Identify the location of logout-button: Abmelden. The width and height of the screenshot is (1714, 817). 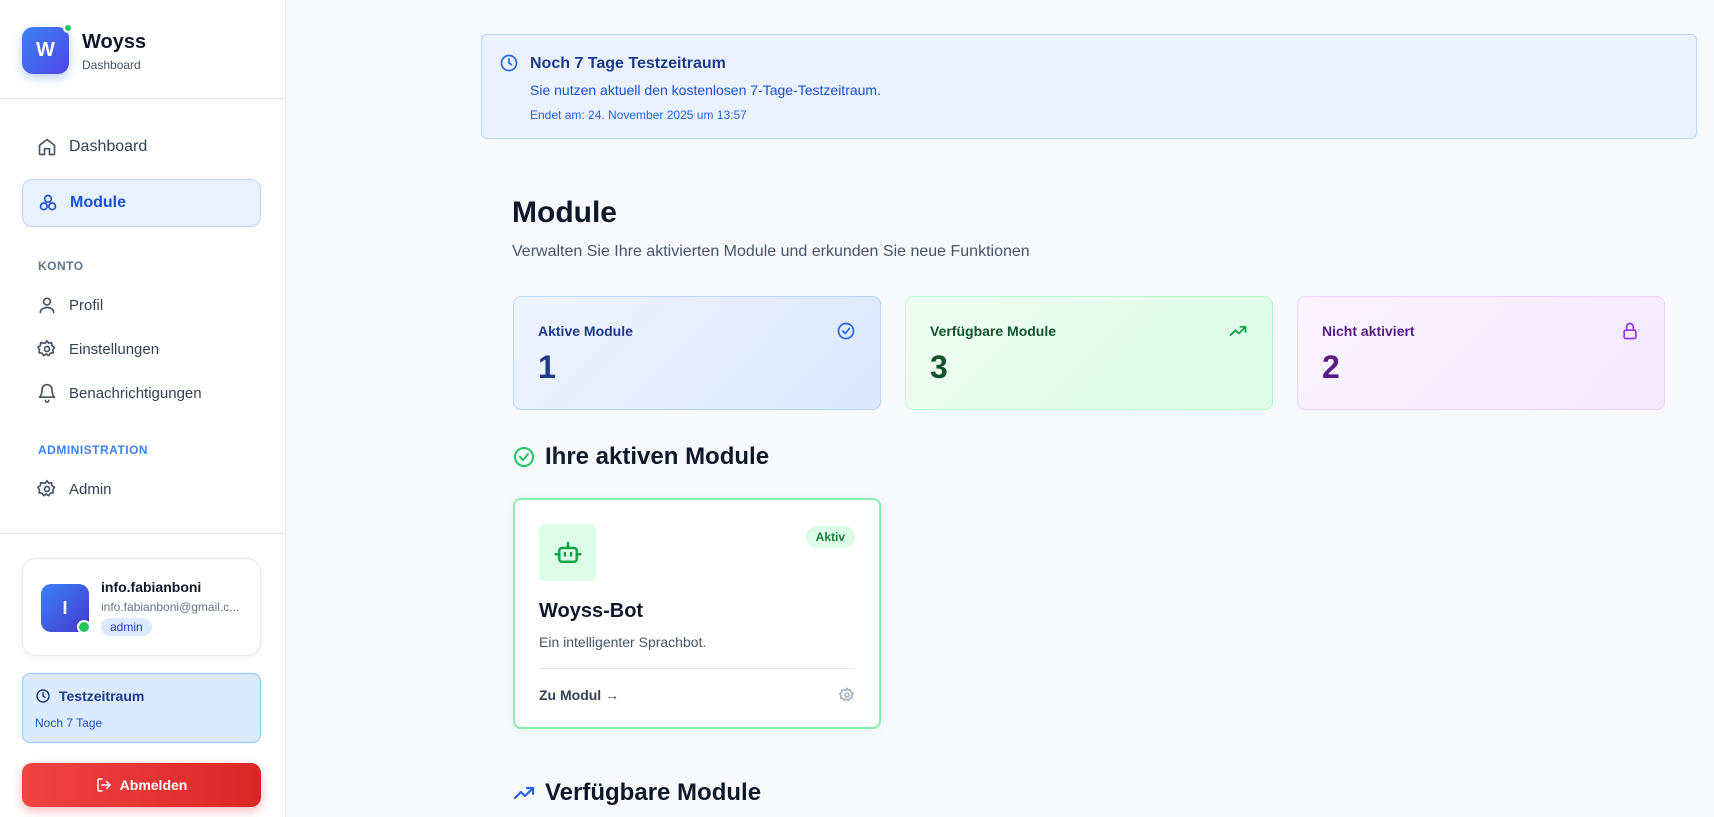
(141, 785).